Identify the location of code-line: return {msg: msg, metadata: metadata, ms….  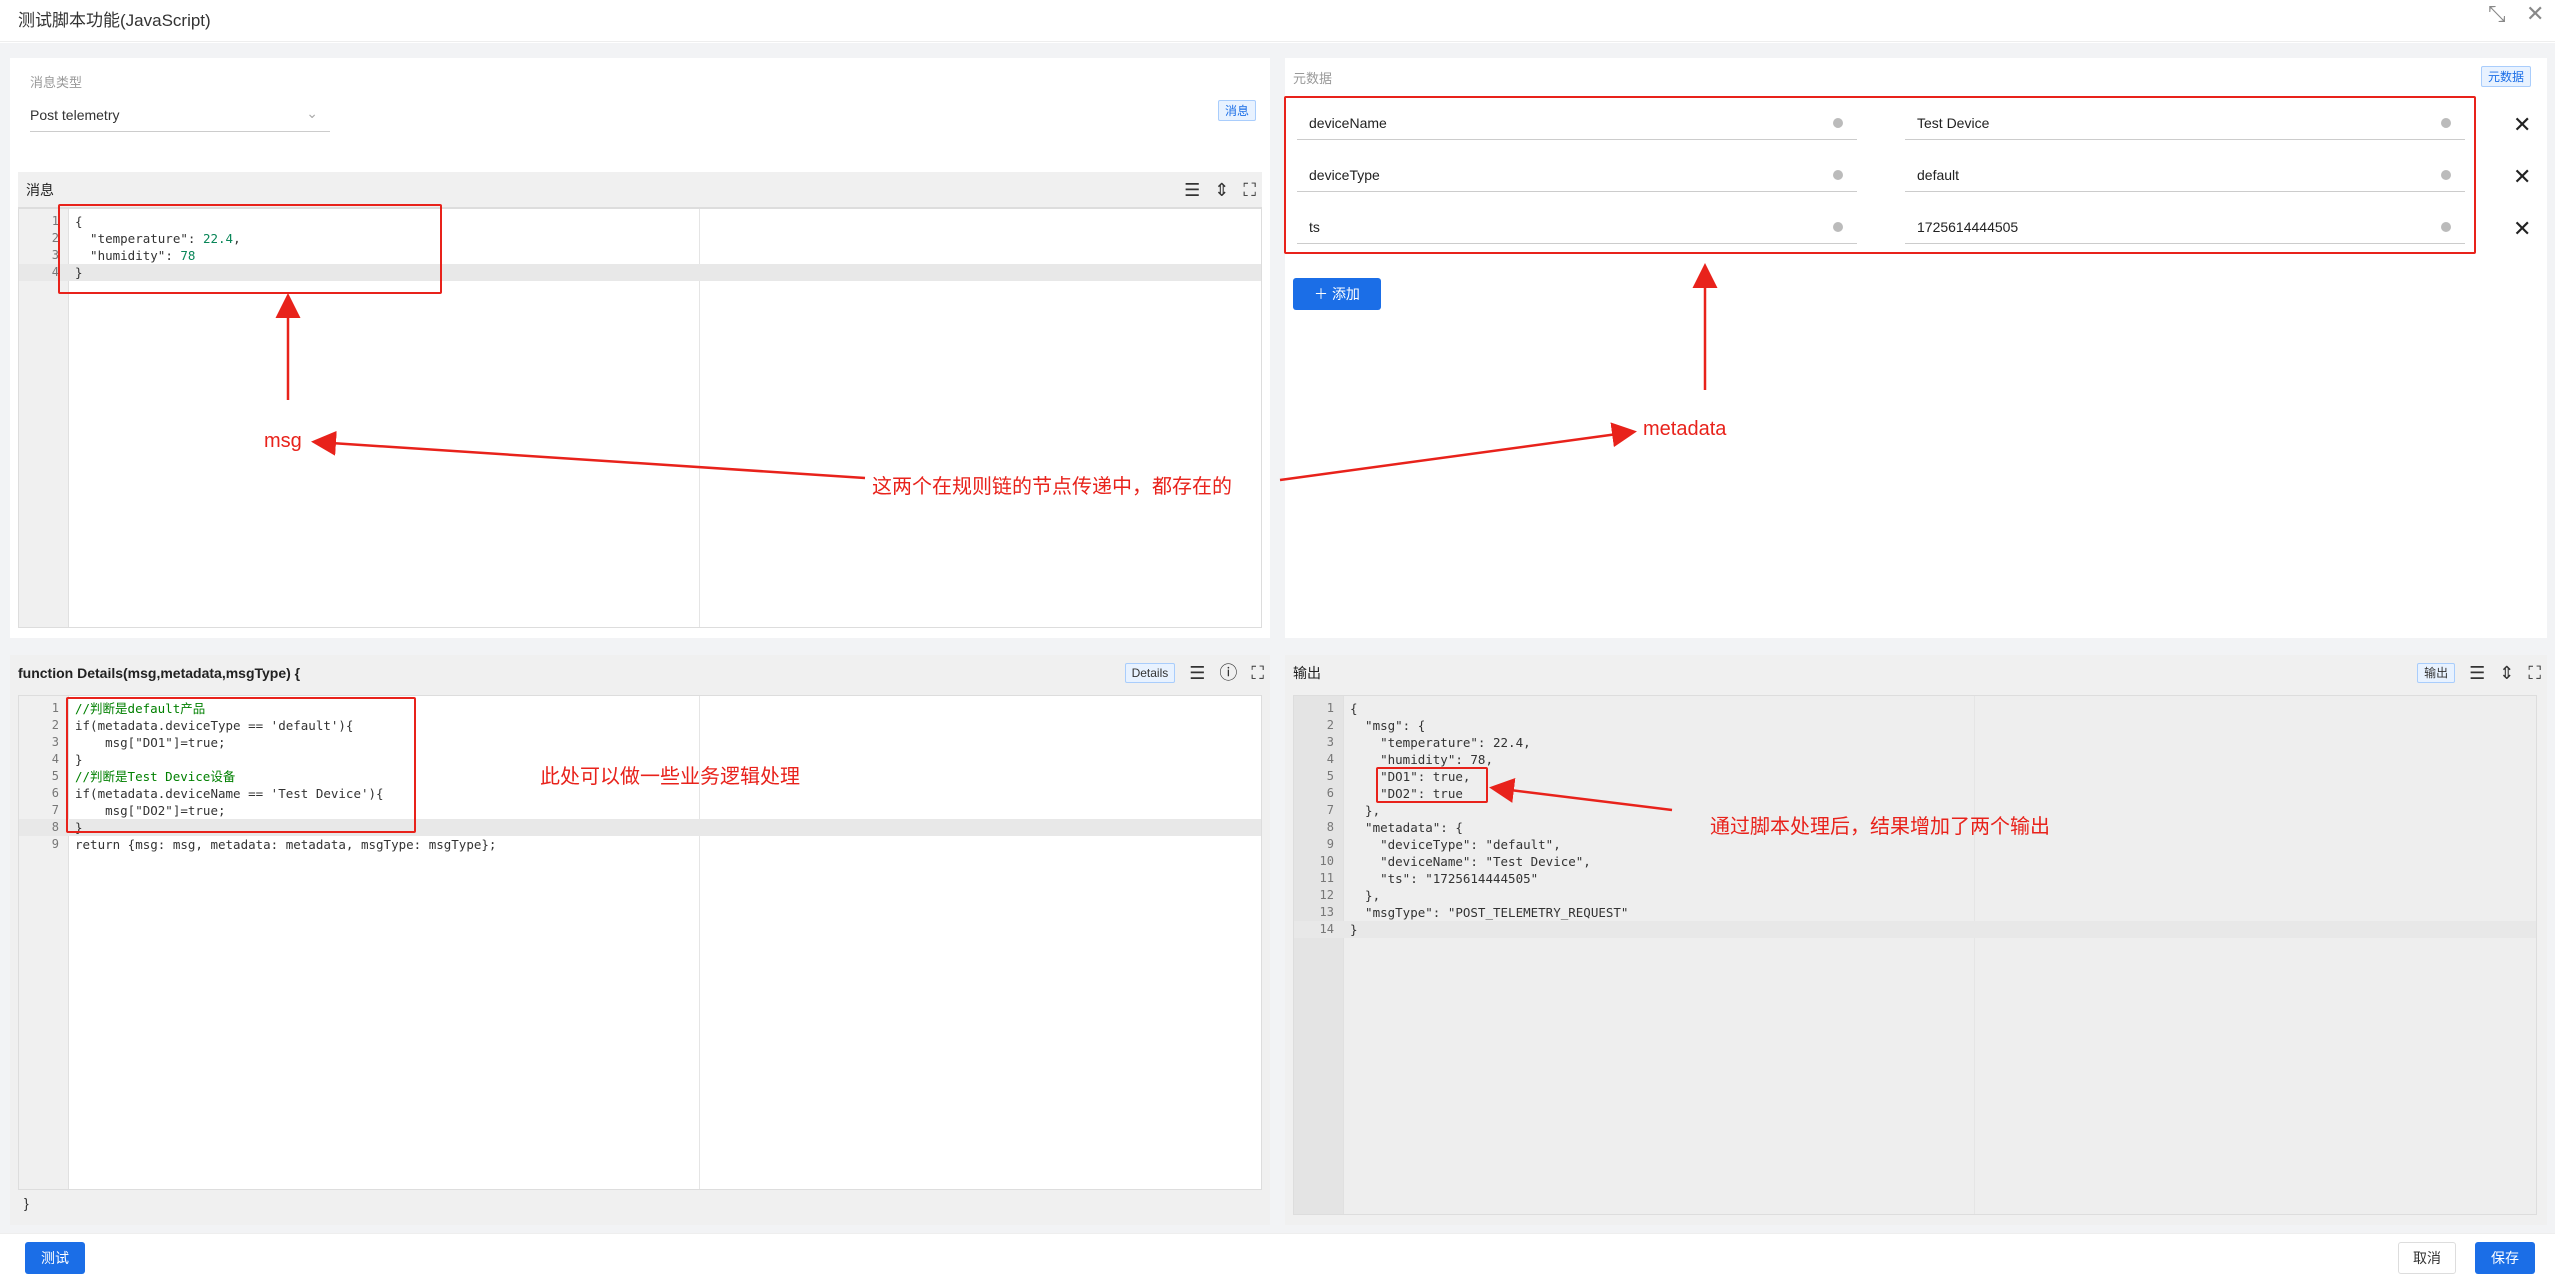
(286, 844).